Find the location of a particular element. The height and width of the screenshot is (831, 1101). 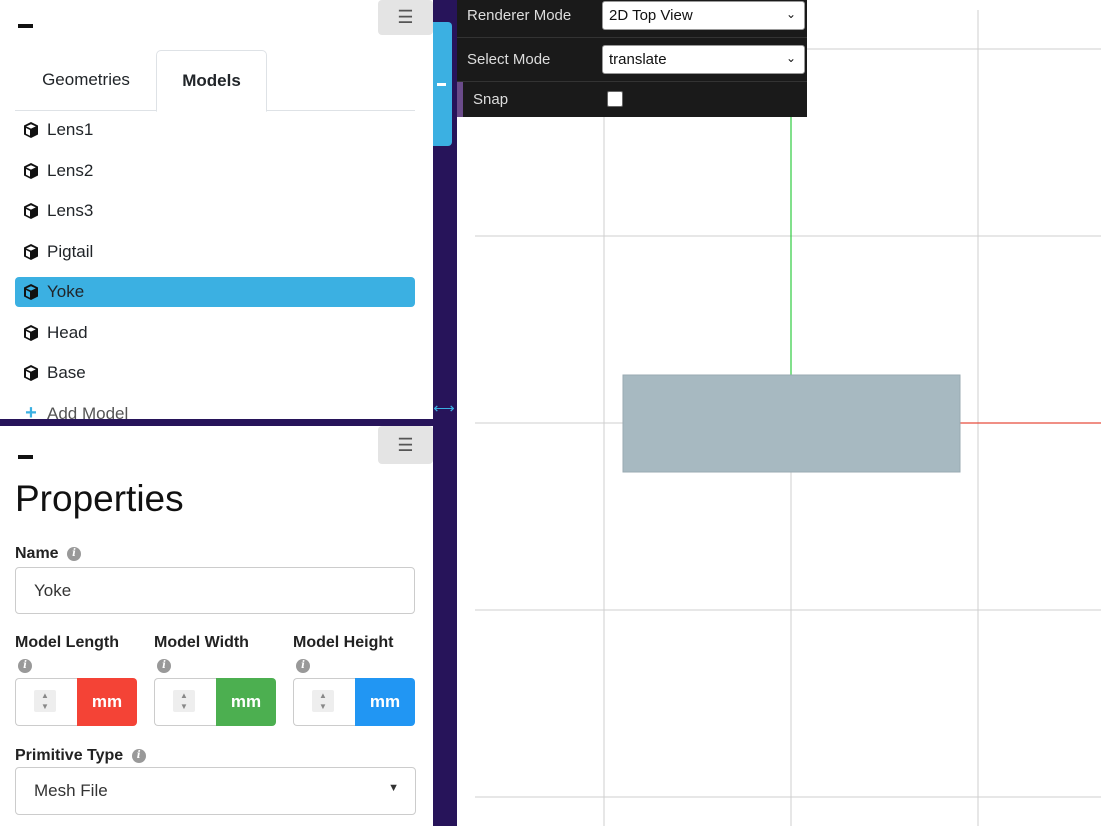

collapse-tab is located at coordinates (442, 84).